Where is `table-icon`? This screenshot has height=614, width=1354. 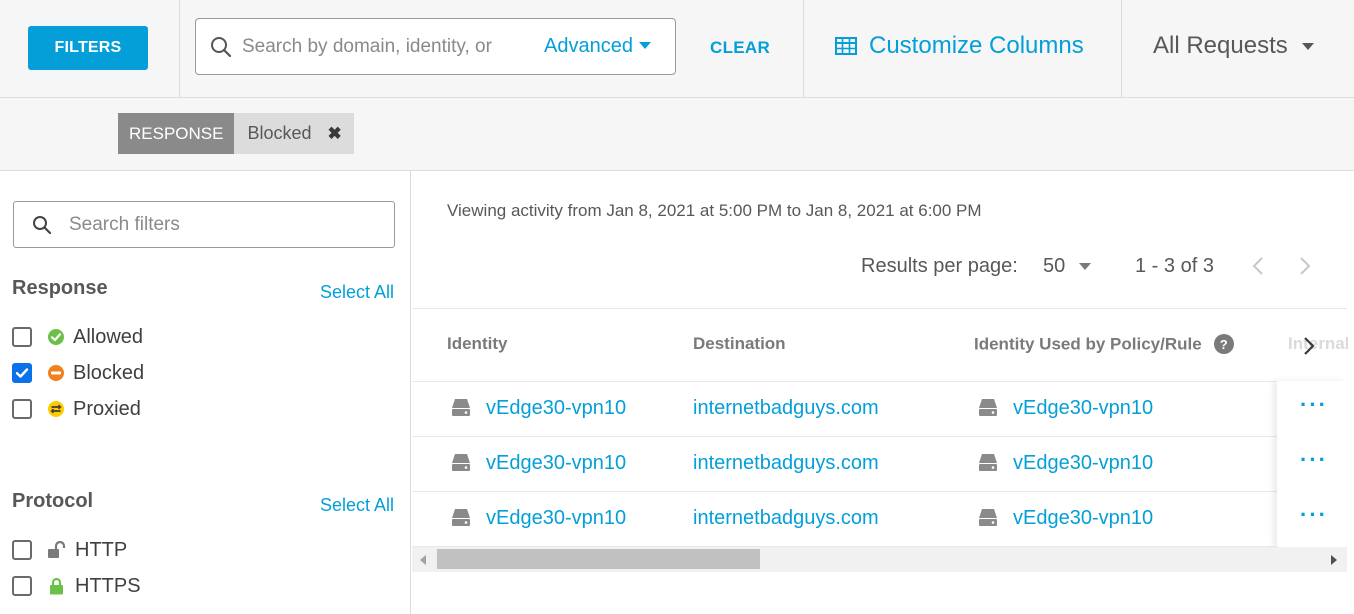
table-icon is located at coordinates (846, 46).